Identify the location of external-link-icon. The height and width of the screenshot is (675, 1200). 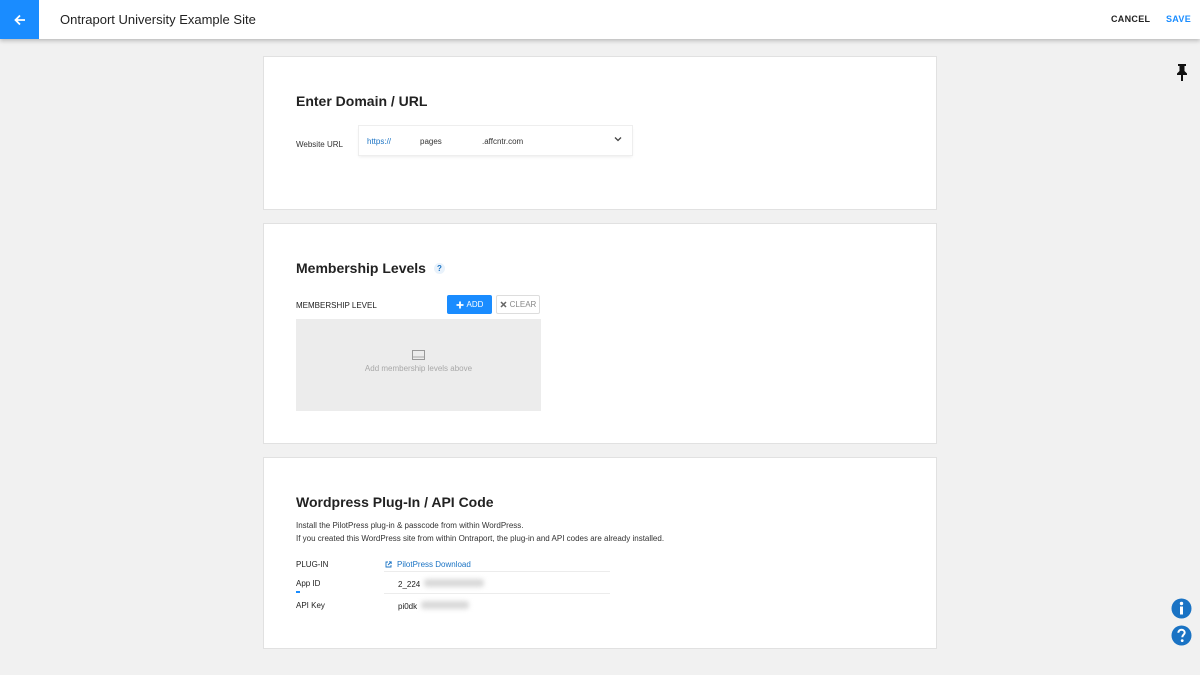
(388, 564).